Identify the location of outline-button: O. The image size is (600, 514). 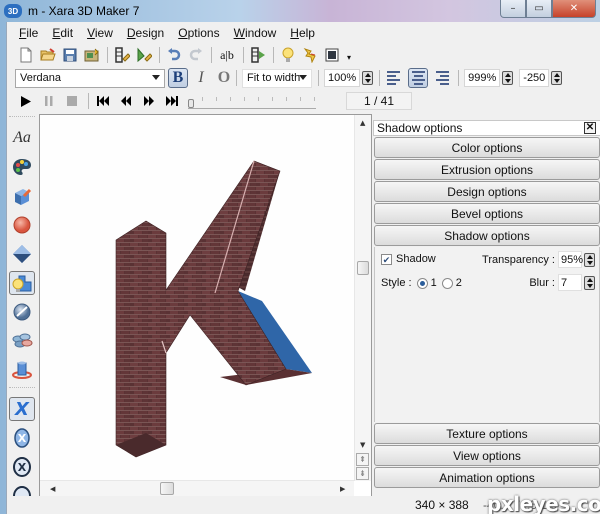
(224, 78).